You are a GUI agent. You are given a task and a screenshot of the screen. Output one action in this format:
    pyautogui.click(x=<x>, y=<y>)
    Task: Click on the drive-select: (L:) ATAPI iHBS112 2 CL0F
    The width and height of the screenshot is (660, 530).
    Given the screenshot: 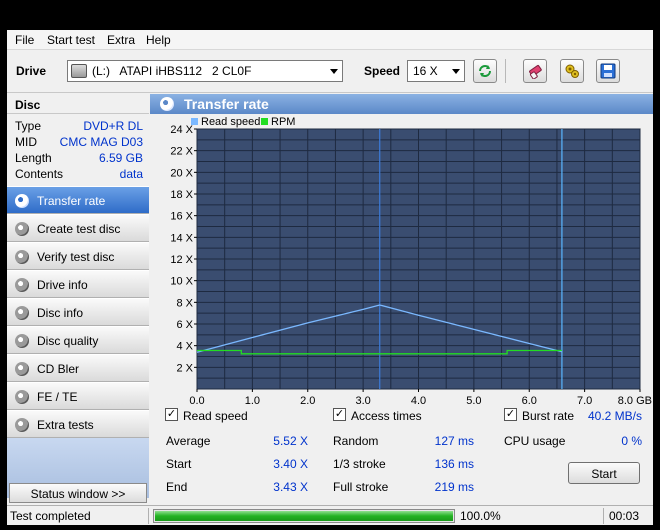 What is the action you would take?
    pyautogui.click(x=205, y=71)
    